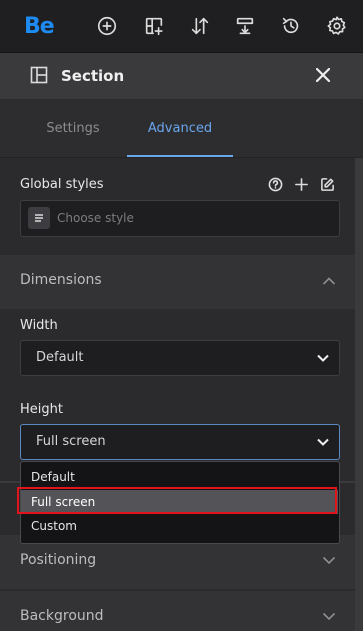 Image resolution: width=363 pixels, height=631 pixels. What do you see at coordinates (58, 560) in the screenshot?
I see `positioning-title: Positioning` at bounding box center [58, 560].